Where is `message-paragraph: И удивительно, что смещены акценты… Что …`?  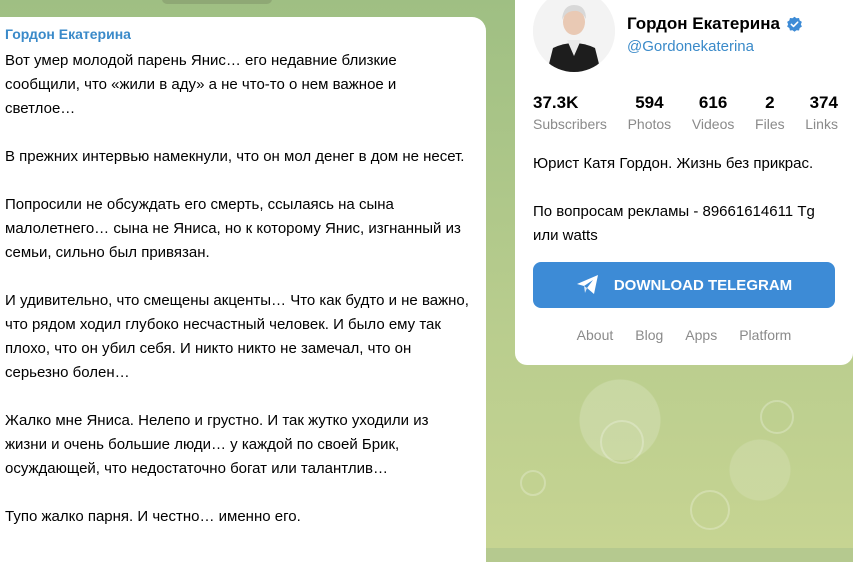
message-paragraph: И удивительно, что смещены акценты… Что … is located at coordinates (237, 336).